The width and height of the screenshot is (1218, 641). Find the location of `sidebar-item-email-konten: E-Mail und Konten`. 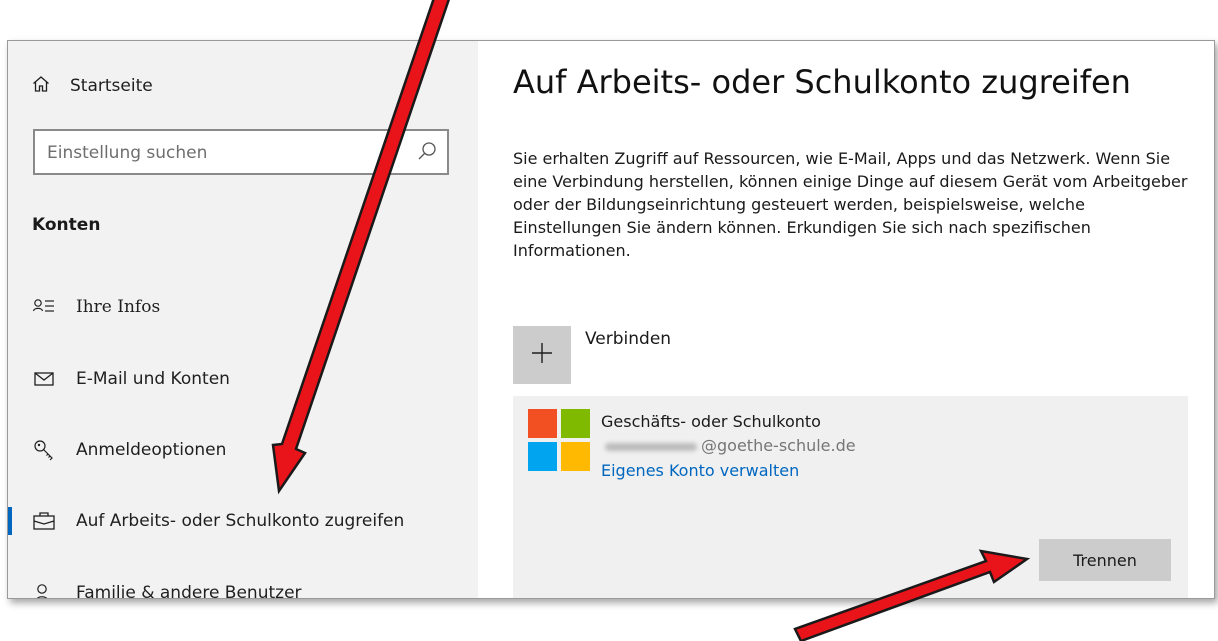

sidebar-item-email-konten: E-Mail und Konten is located at coordinates (243, 379).